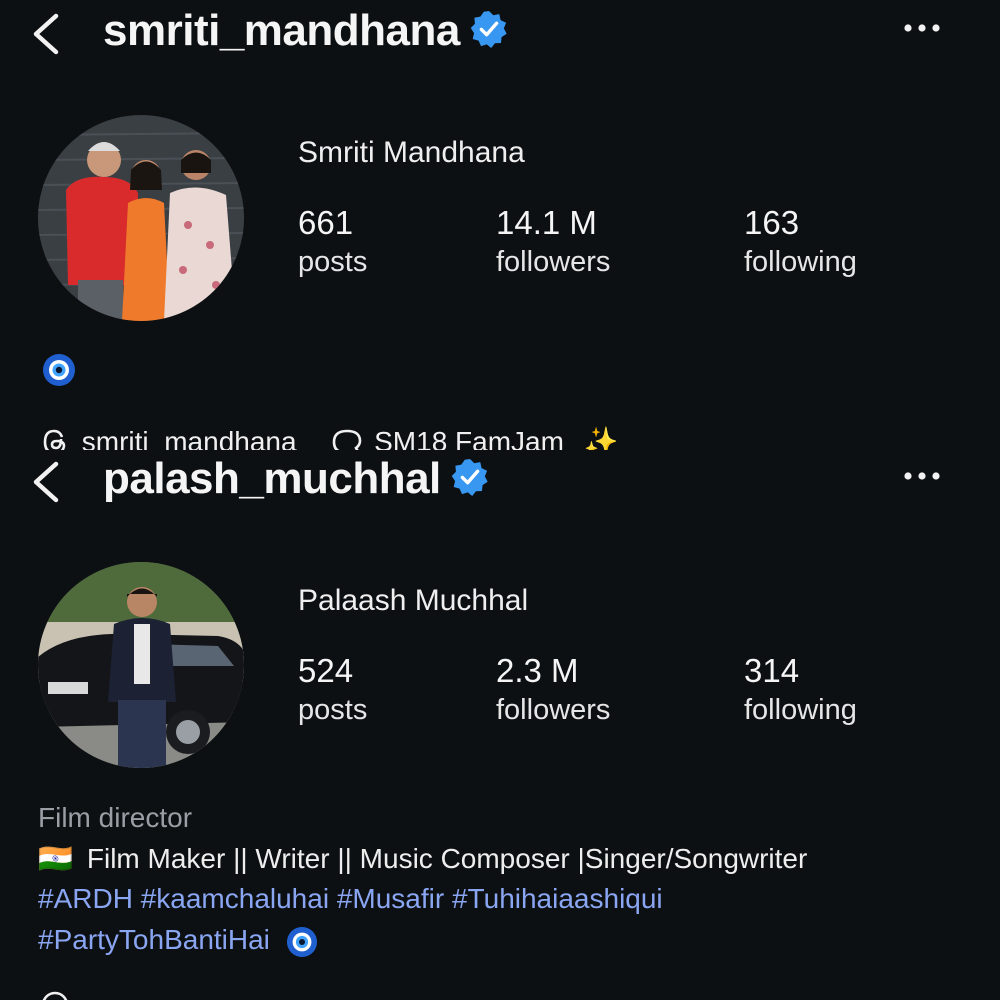  I want to click on profile-category: Film director, so click(115, 817).